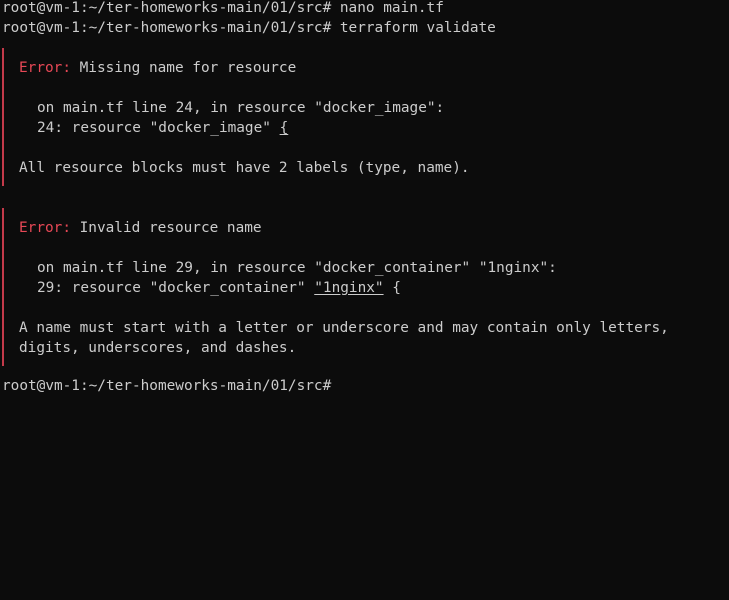 This screenshot has width=729, height=600. I want to click on error-code-prefix: 24: resource "docker_image", so click(158, 128).